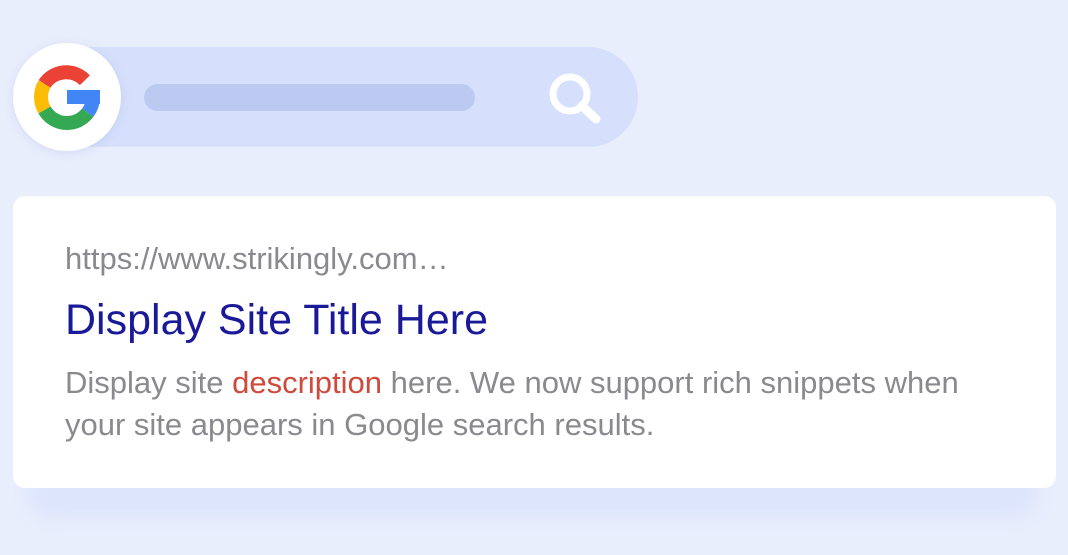  I want to click on google-logo-badge, so click(67, 97).